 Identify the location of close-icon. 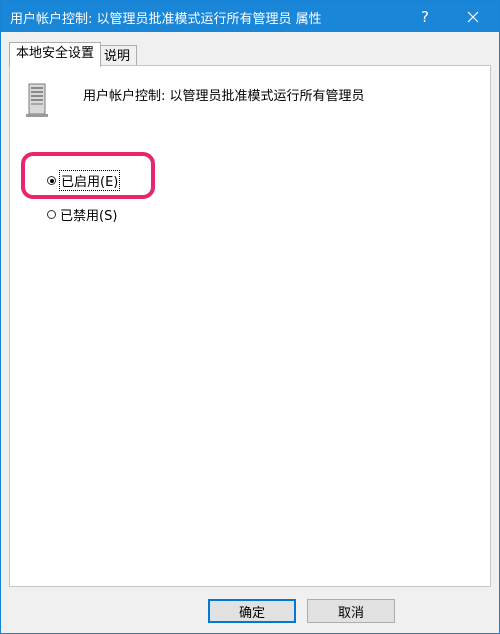
(473, 16).